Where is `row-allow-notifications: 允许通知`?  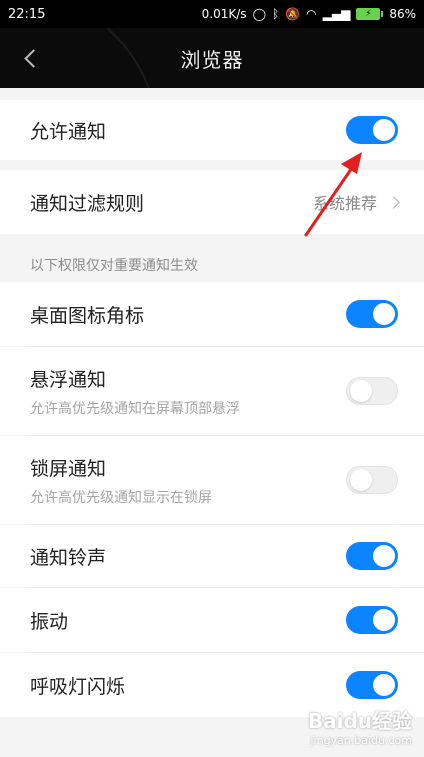 row-allow-notifications: 允许通知 is located at coordinates (212, 130).